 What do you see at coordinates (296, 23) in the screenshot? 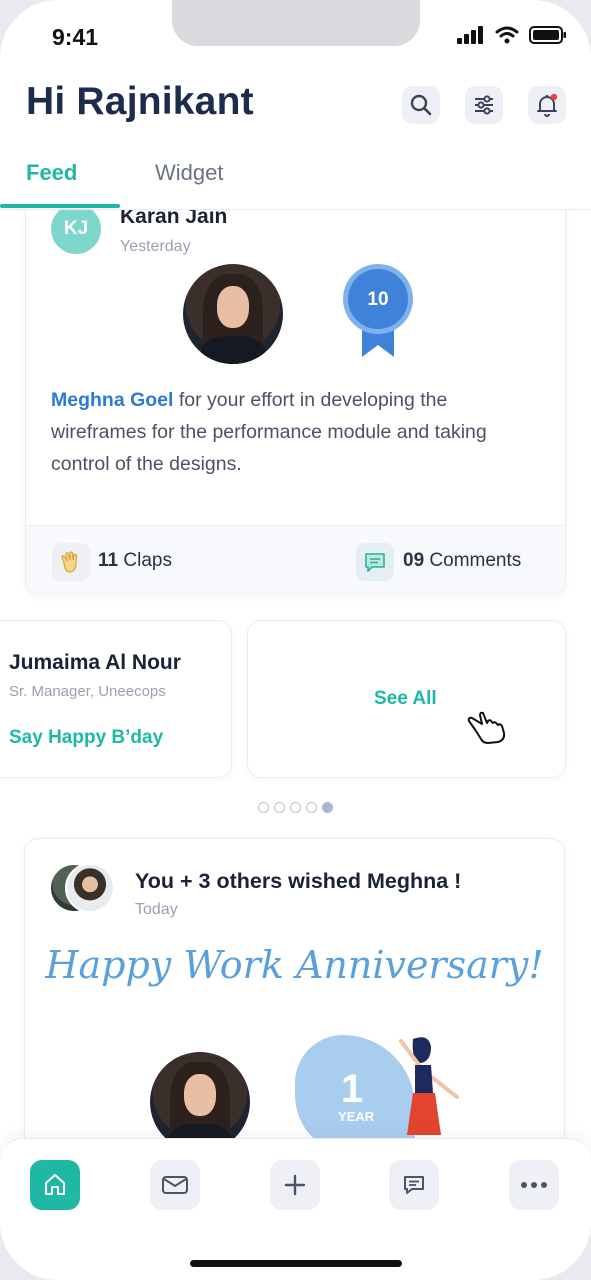
I see `notch` at bounding box center [296, 23].